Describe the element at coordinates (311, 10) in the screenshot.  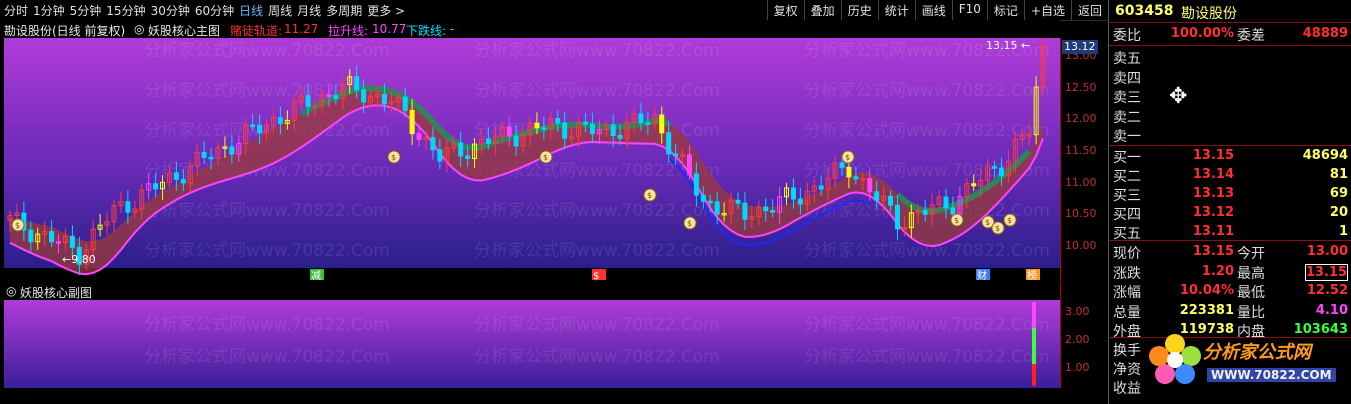
I see `period-tab: 月线` at that location.